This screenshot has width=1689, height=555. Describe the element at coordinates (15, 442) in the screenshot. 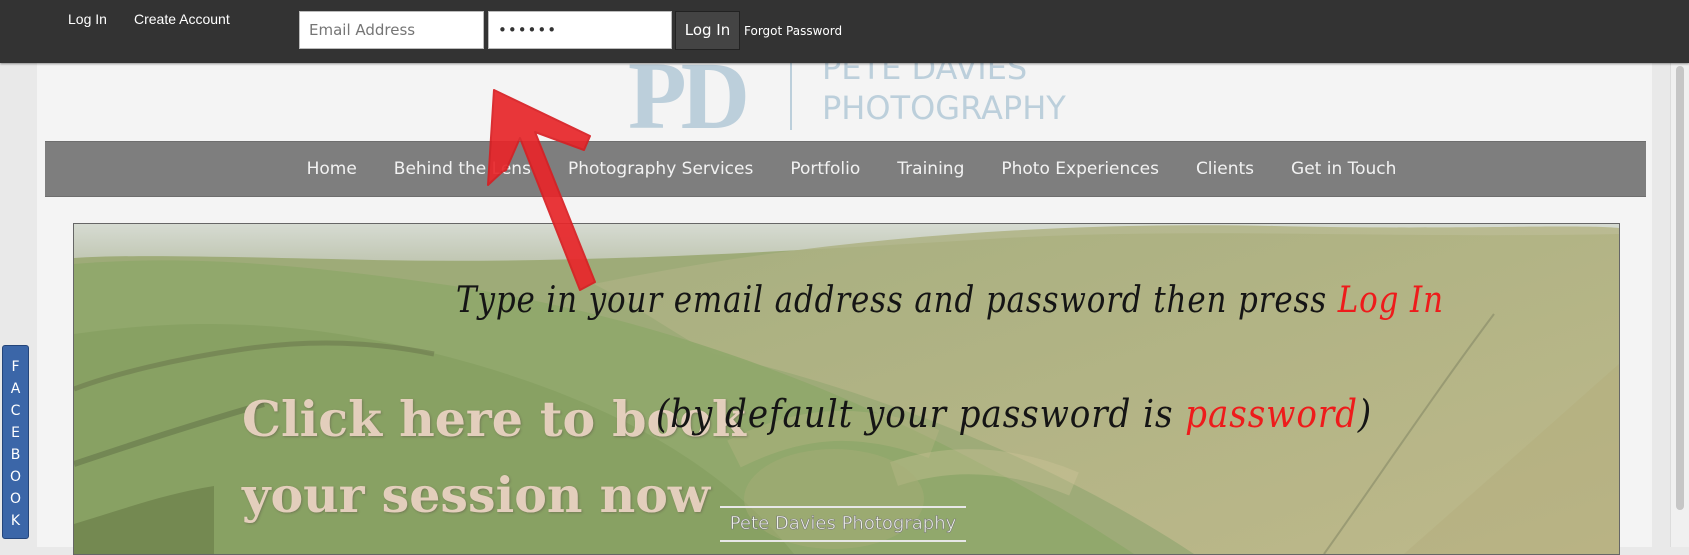

I see `facebook-tab: F A C E B O O K` at that location.